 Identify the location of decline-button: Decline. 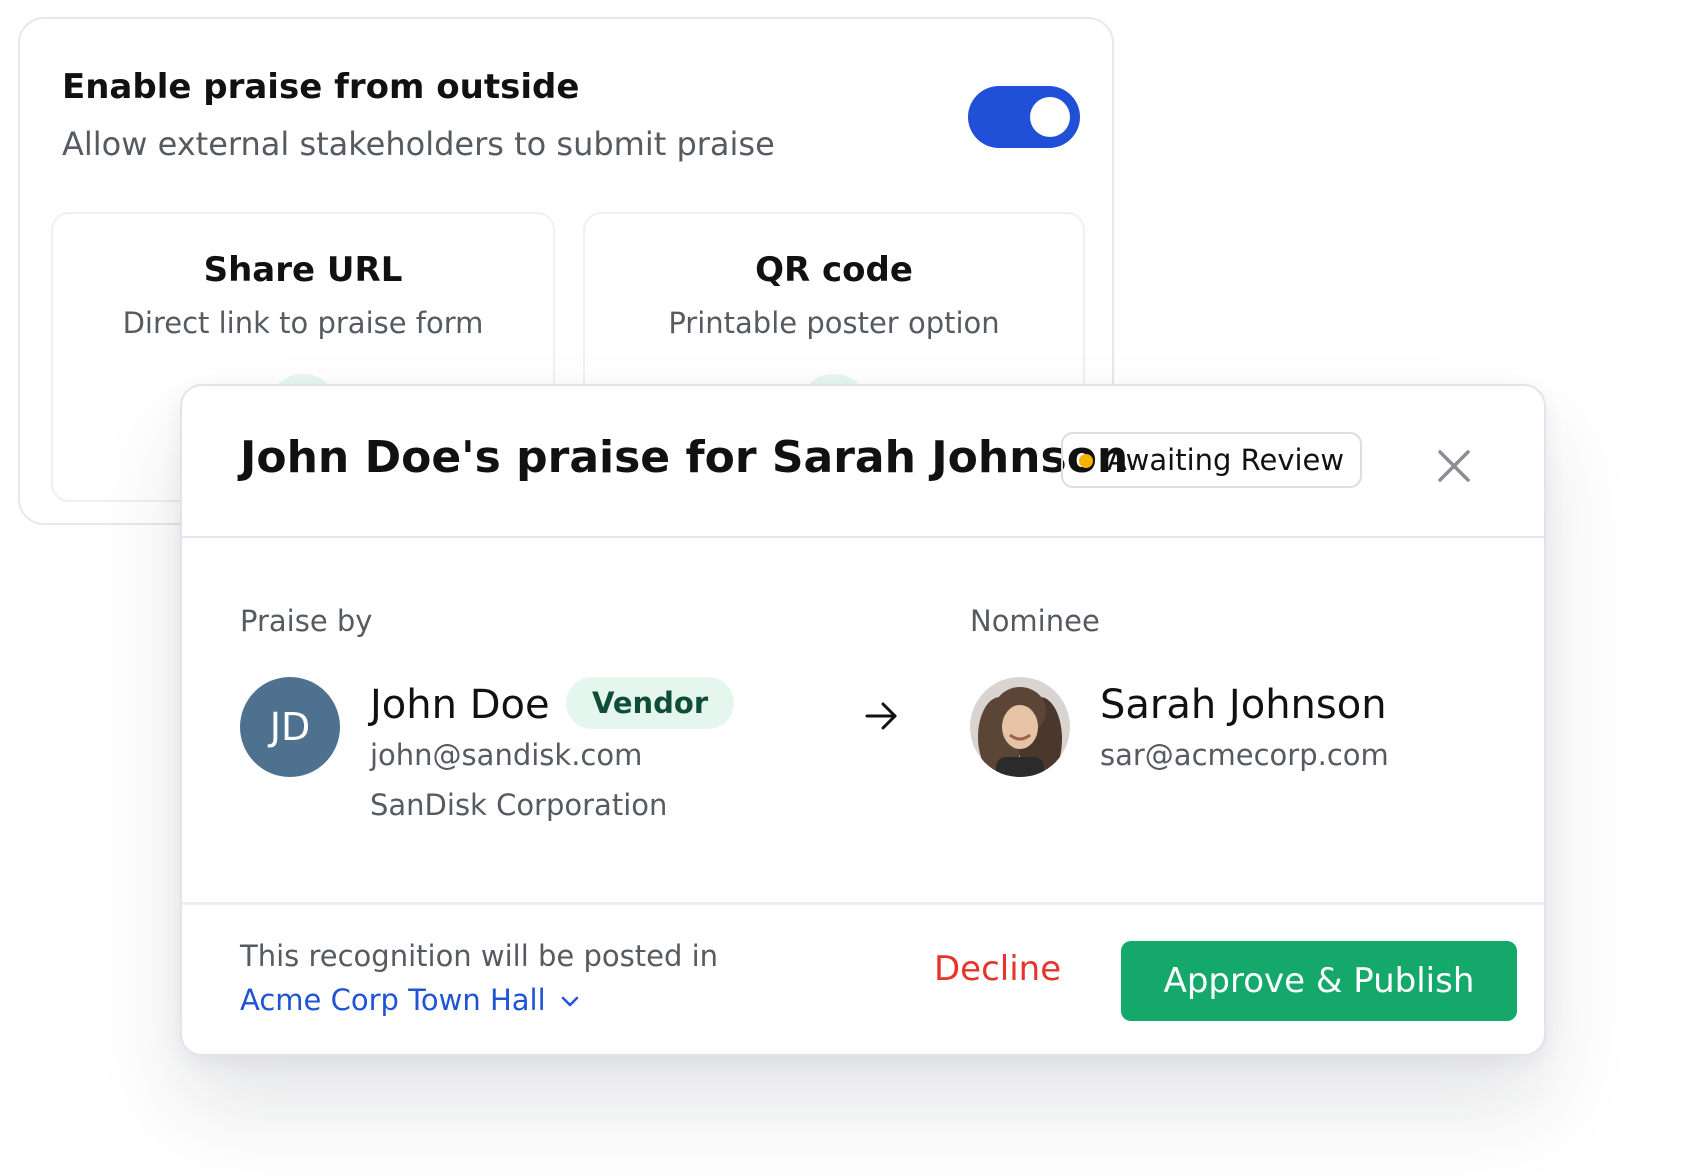
(997, 969).